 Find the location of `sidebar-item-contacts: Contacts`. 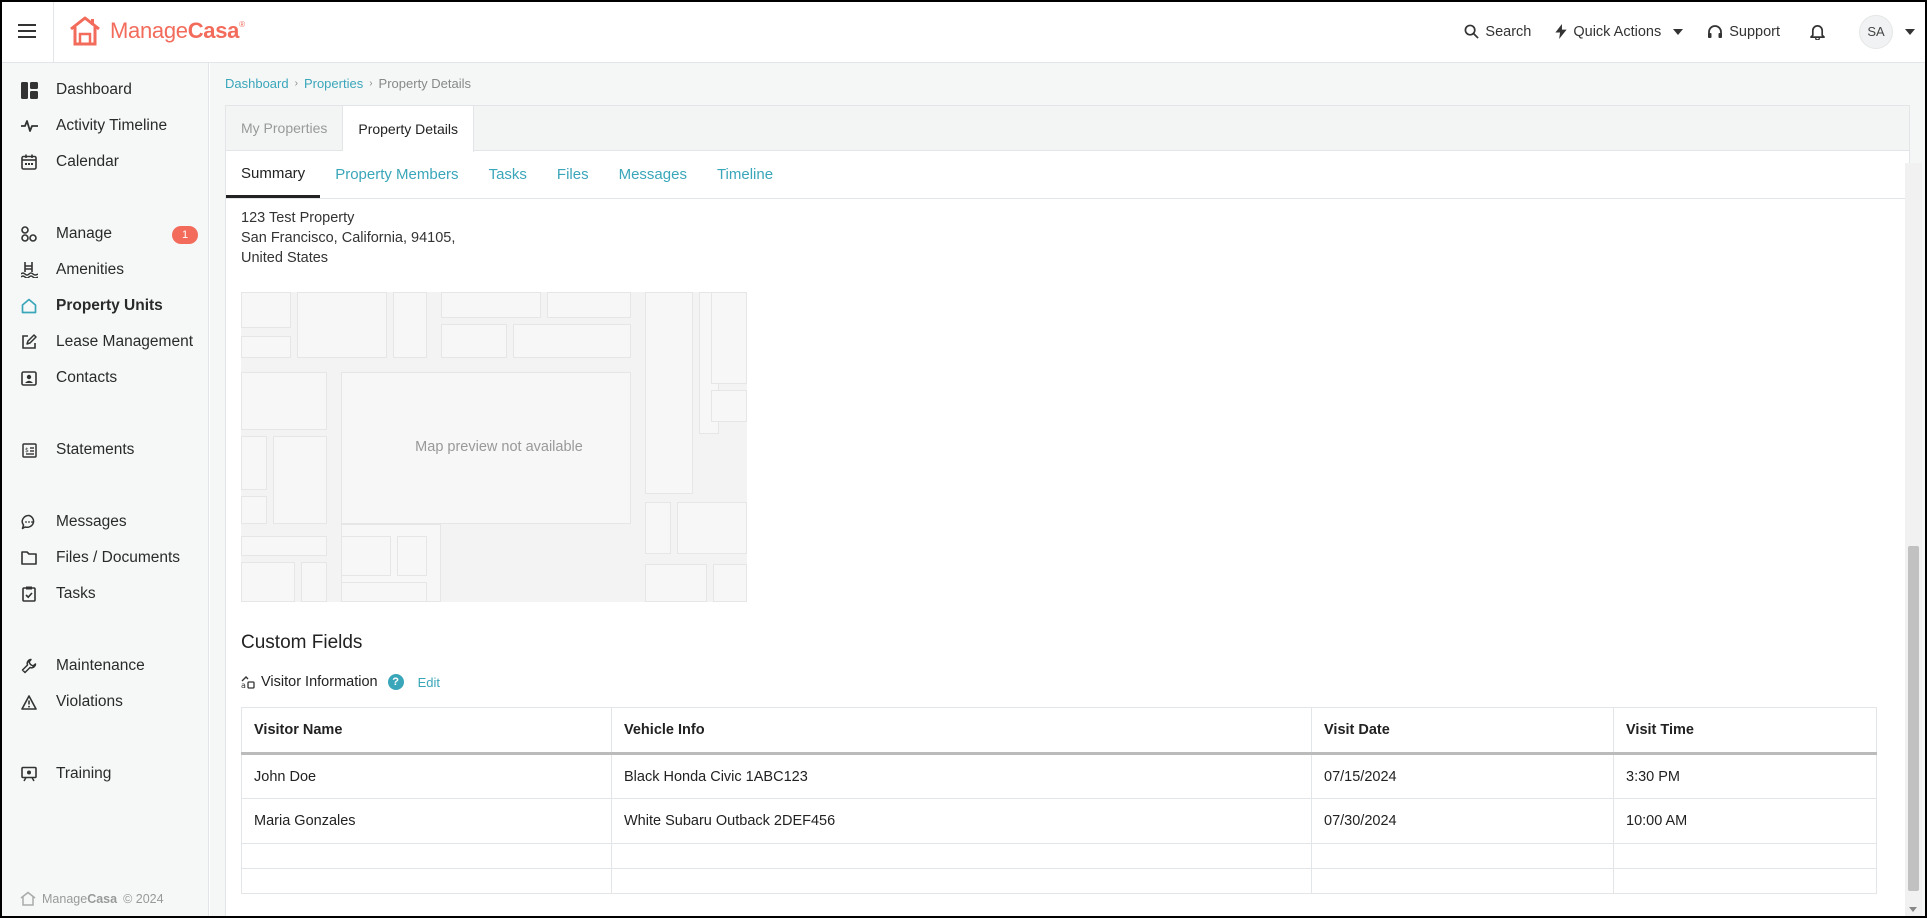

sidebar-item-contacts: Contacts is located at coordinates (104, 378).